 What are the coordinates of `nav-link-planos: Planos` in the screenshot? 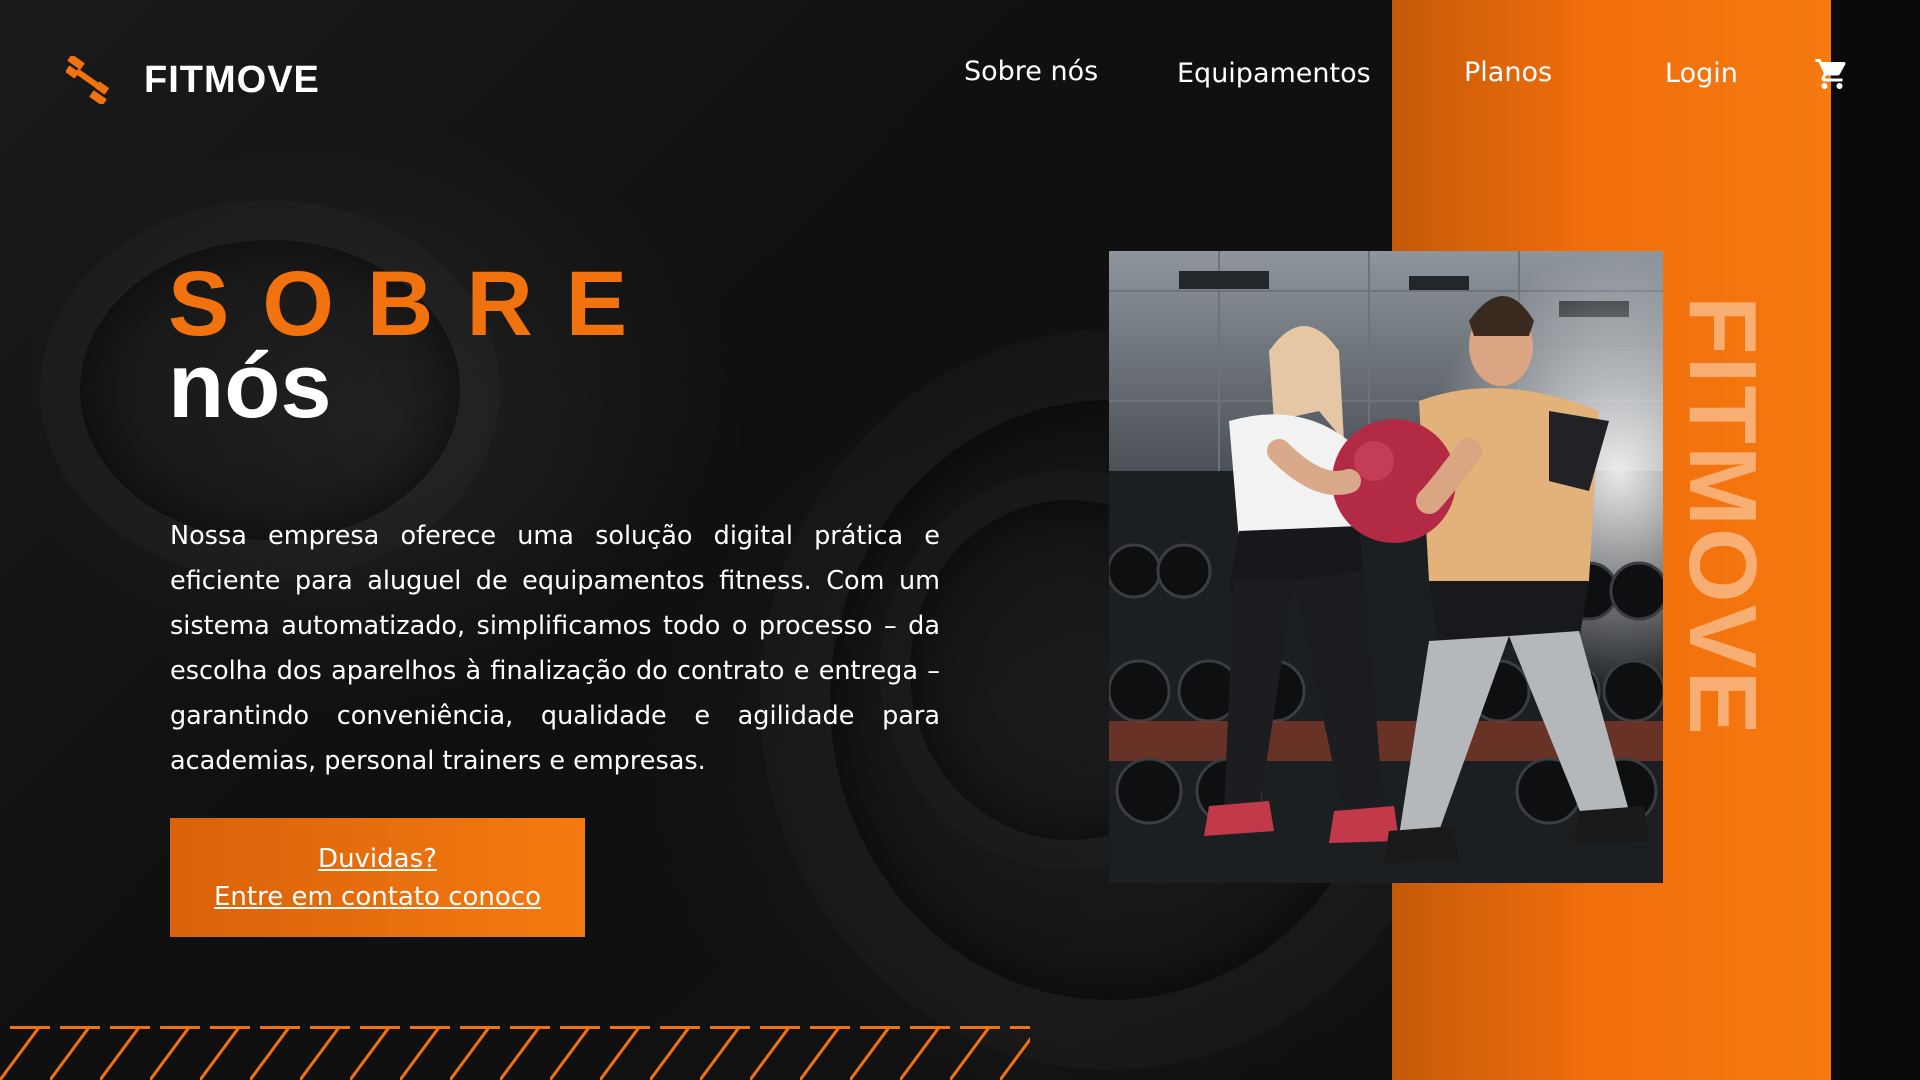 It's located at (1508, 72).